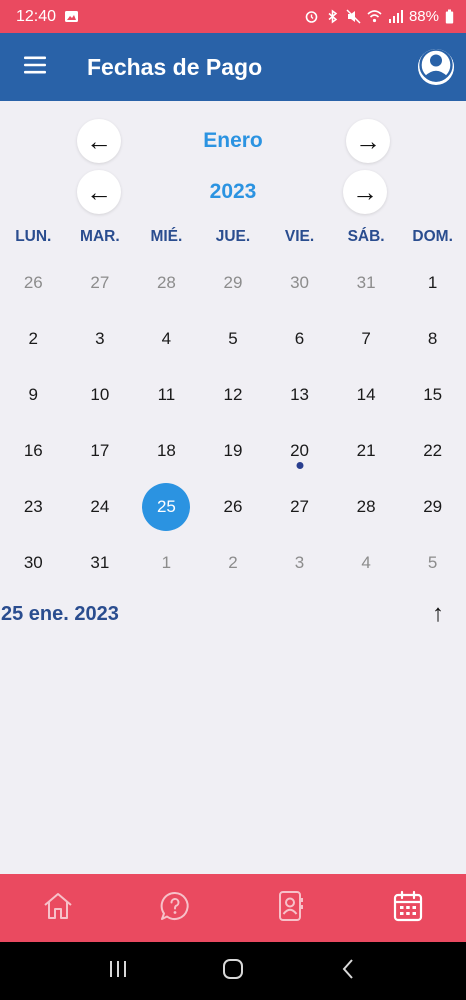 This screenshot has height=1000, width=466. What do you see at coordinates (299, 395) in the screenshot?
I see `day-cell: 13` at bounding box center [299, 395].